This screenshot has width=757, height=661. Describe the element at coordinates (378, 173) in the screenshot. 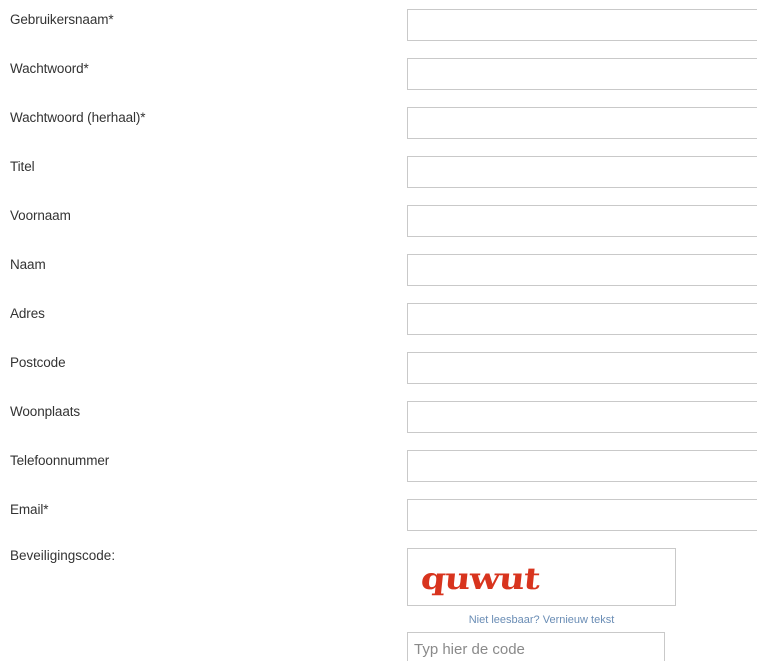

I see `form-row-title: Titel` at that location.